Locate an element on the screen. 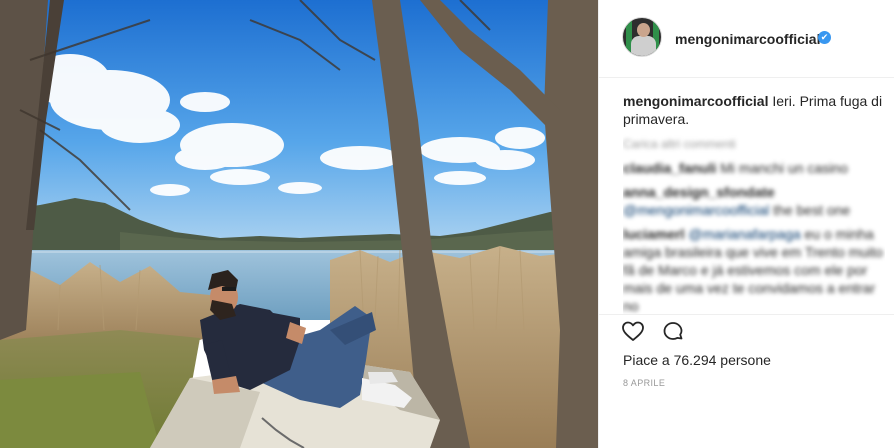 This screenshot has width=894, height=448. comment-text: Mi manchi un casino is located at coordinates (784, 168).